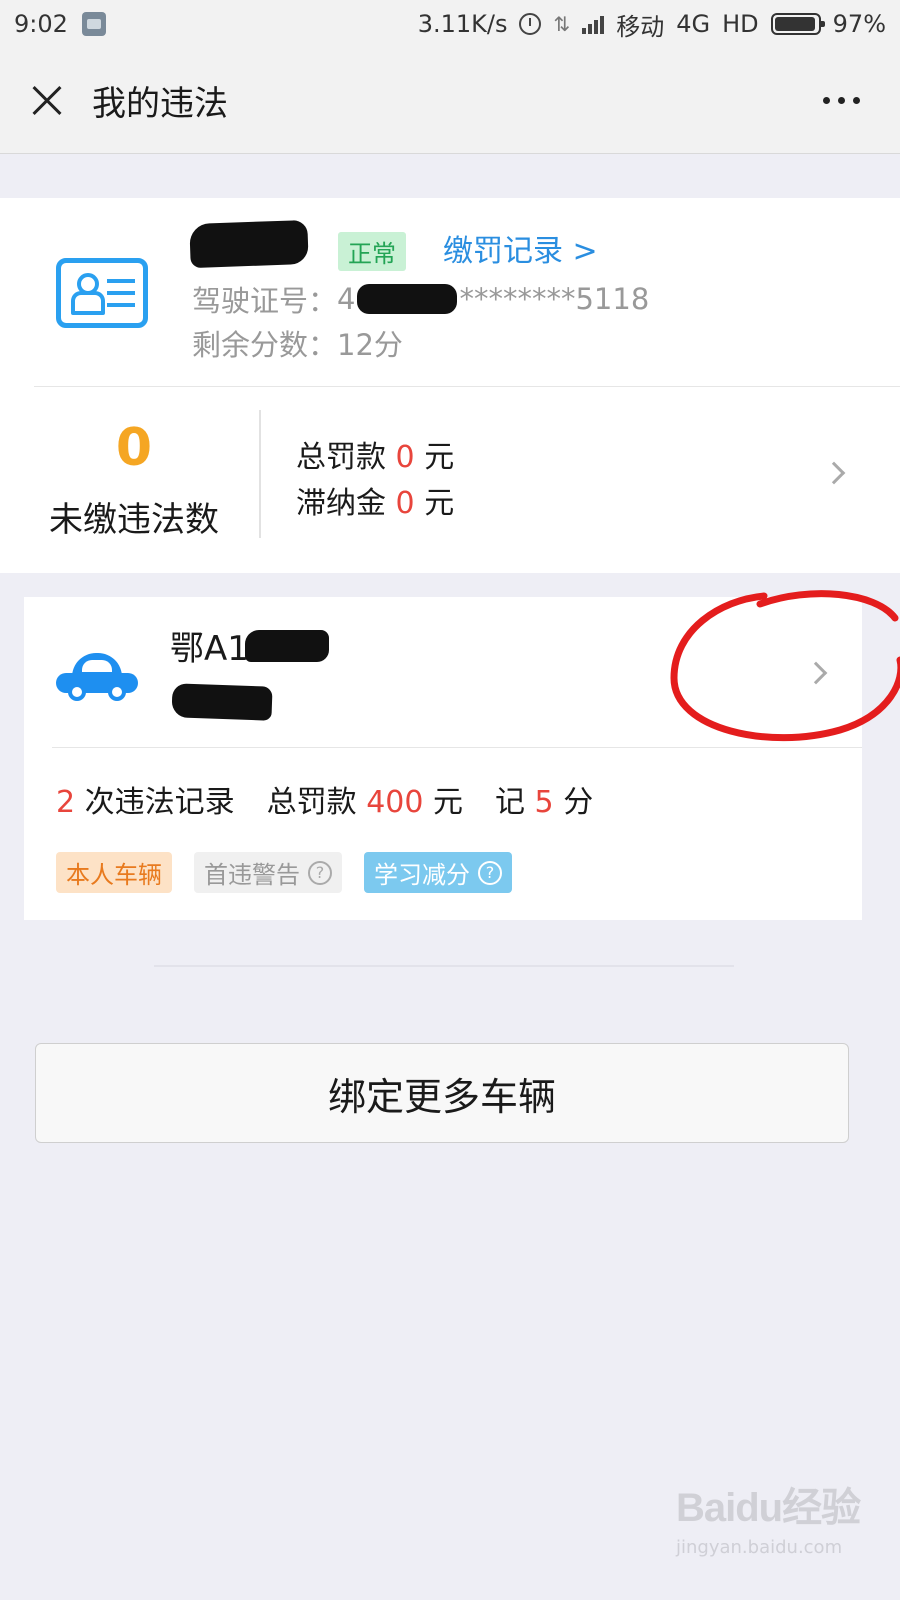 This screenshot has width=900, height=1600. What do you see at coordinates (405, 457) in the screenshot?
I see `total-fine-value: 0` at bounding box center [405, 457].